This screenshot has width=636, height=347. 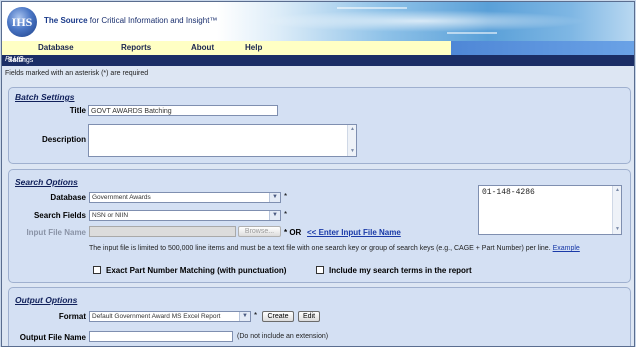 What do you see at coordinates (566, 248) in the screenshot?
I see `example-link: Example` at bounding box center [566, 248].